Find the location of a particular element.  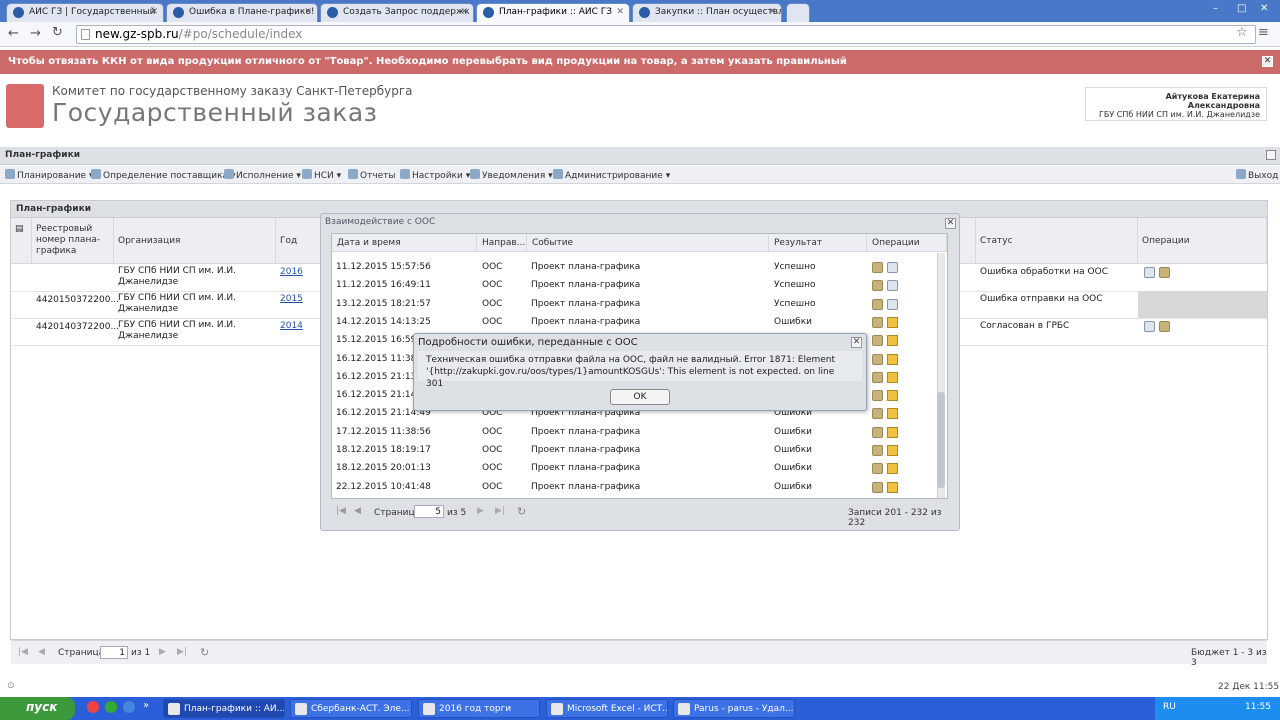

start-button: пуск is located at coordinates (37, 708).